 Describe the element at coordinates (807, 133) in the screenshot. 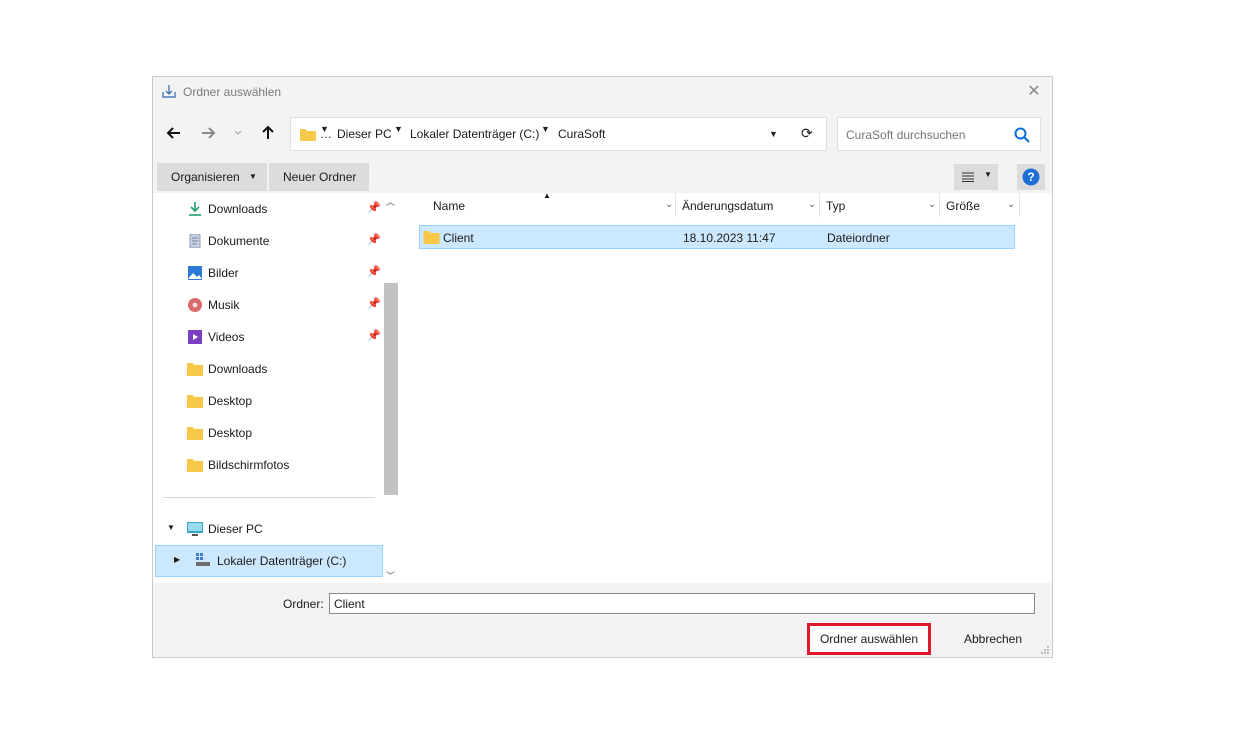

I see `refresh-icon: ⟳` at that location.